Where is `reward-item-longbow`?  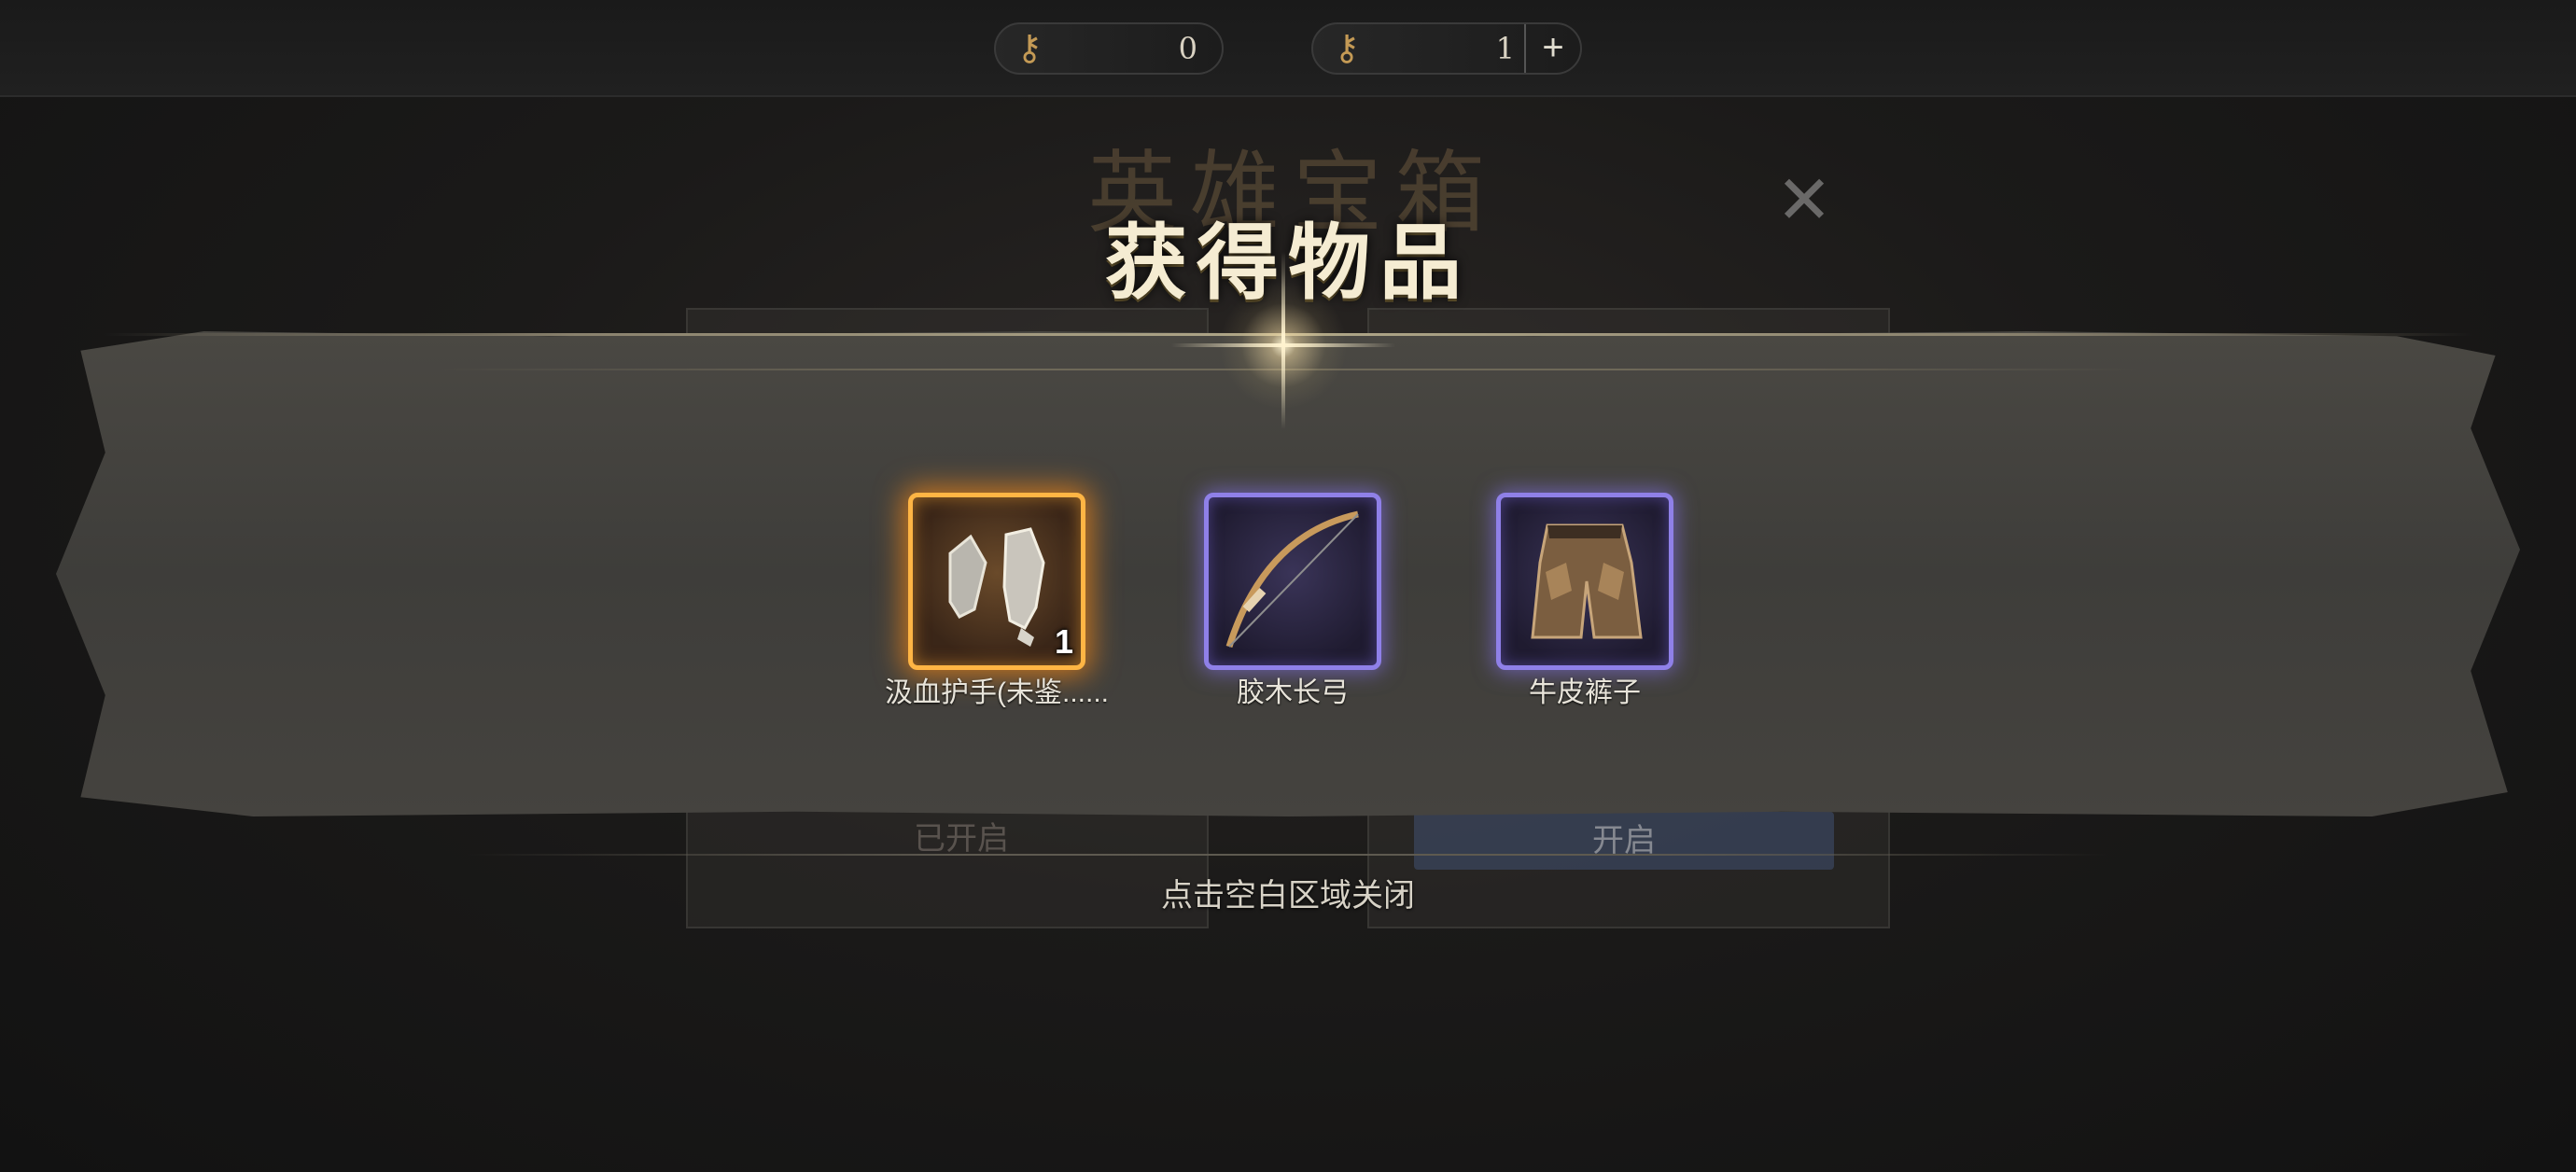 reward-item-longbow is located at coordinates (1292, 581).